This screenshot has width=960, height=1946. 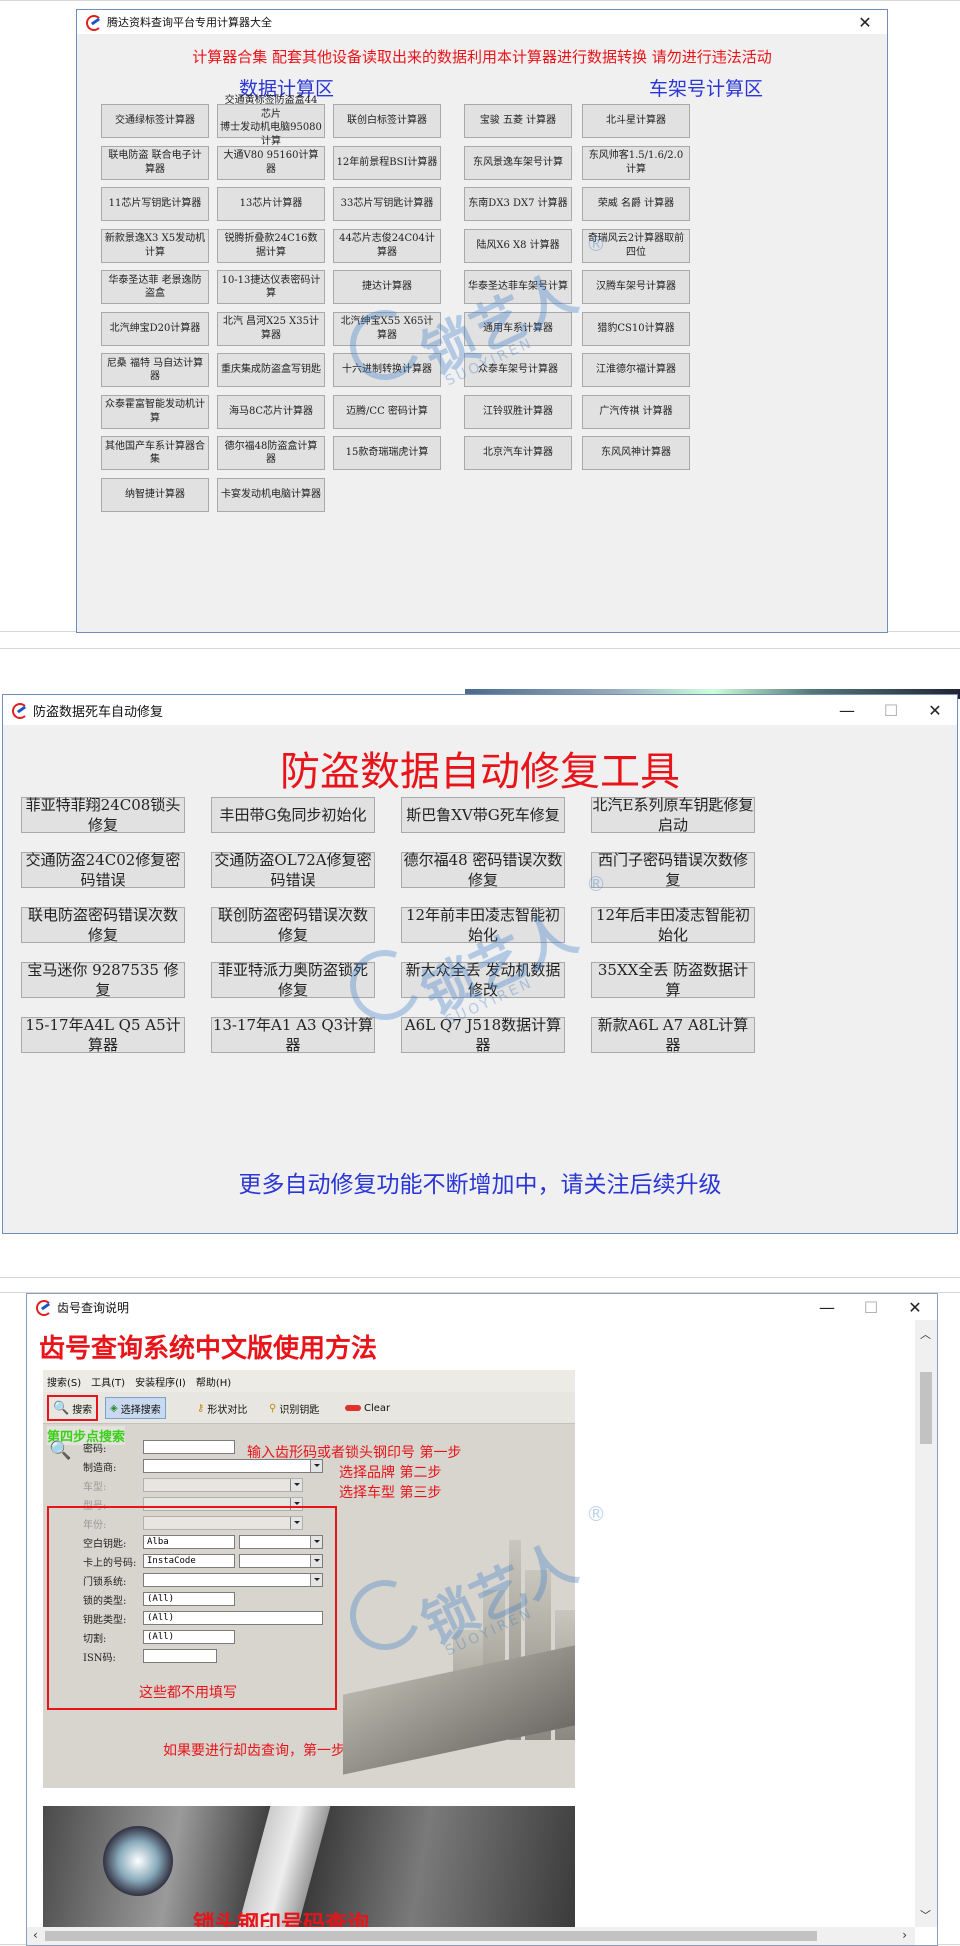 What do you see at coordinates (293, 925) in the screenshot?
I see `repair-button: 联创防盗密码错误次数修复` at bounding box center [293, 925].